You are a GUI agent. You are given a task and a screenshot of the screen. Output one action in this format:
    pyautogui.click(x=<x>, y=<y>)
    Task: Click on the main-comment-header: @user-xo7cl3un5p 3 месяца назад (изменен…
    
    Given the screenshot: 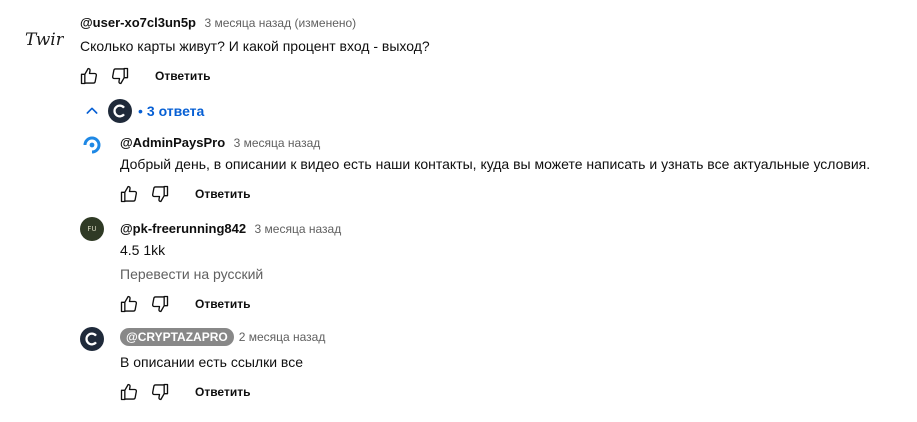 What is the action you would take?
    pyautogui.click(x=218, y=23)
    